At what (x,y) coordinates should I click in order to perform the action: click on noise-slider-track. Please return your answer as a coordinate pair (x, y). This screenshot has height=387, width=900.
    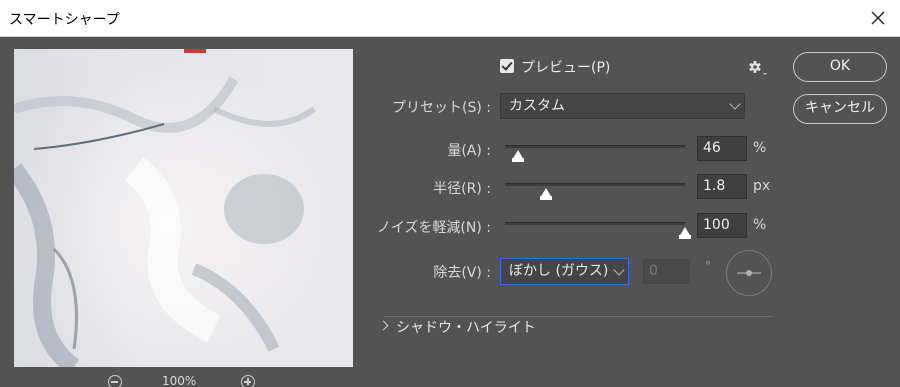
    Looking at the image, I should click on (595, 223).